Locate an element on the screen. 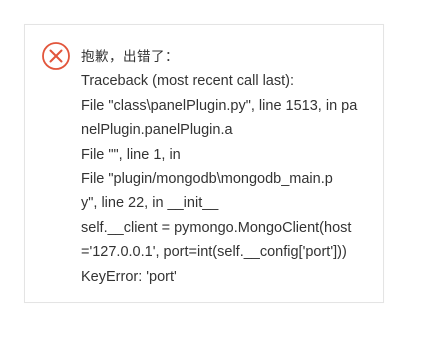 The height and width of the screenshot is (357, 423). traceback-line: Traceback (most recent call last): is located at coordinates (187, 81).